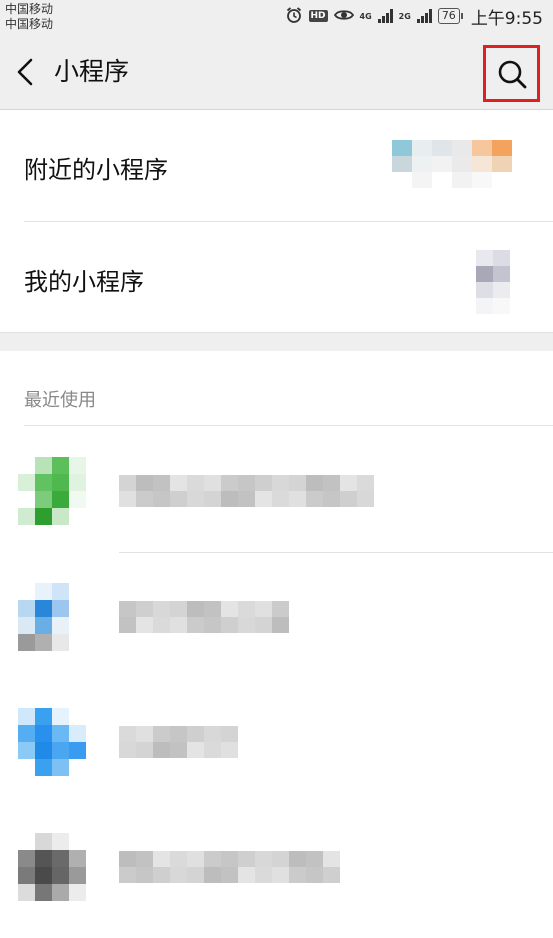 Image resolution: width=553 pixels, height=938 pixels. I want to click on carrier-label-2: 中国移动, so click(29, 24).